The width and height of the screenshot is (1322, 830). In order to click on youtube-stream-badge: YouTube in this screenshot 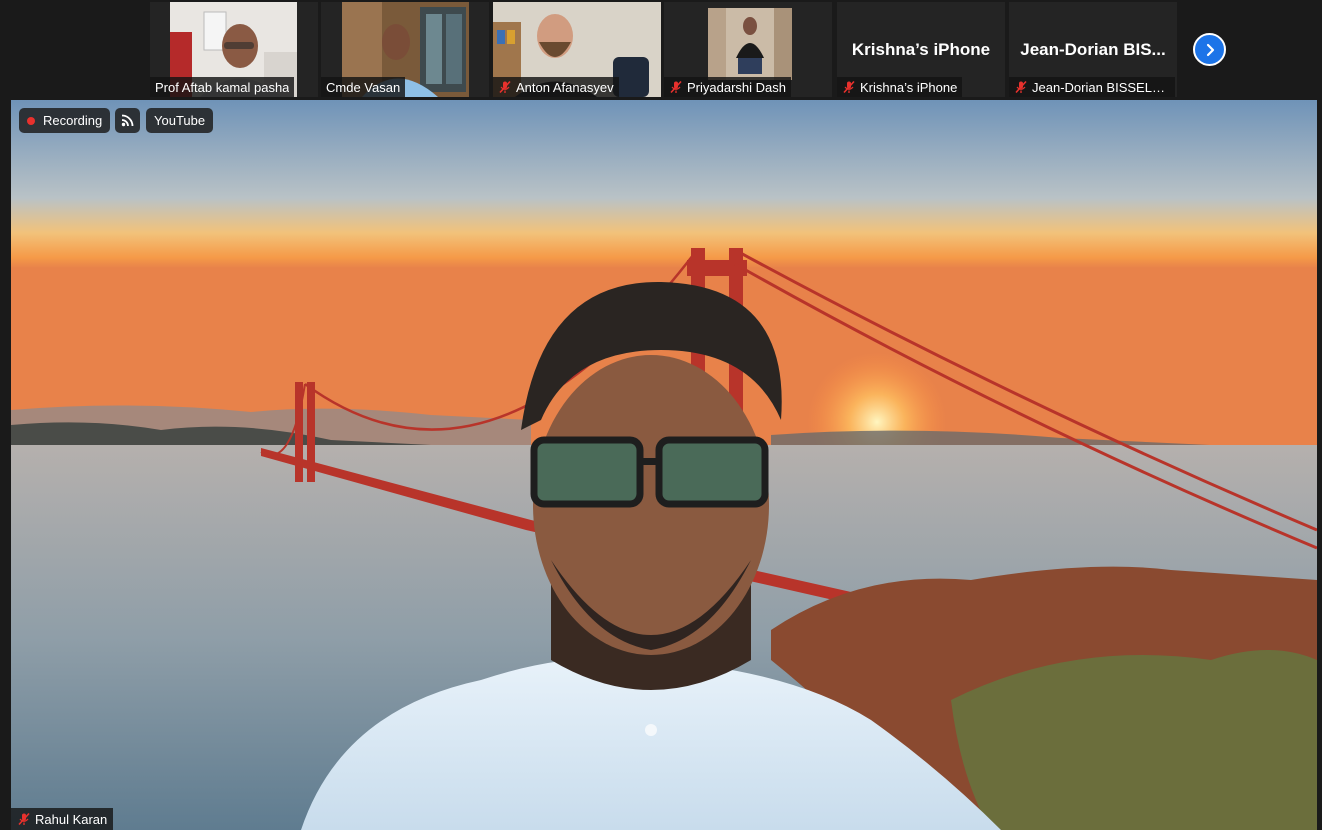, I will do `click(180, 120)`.